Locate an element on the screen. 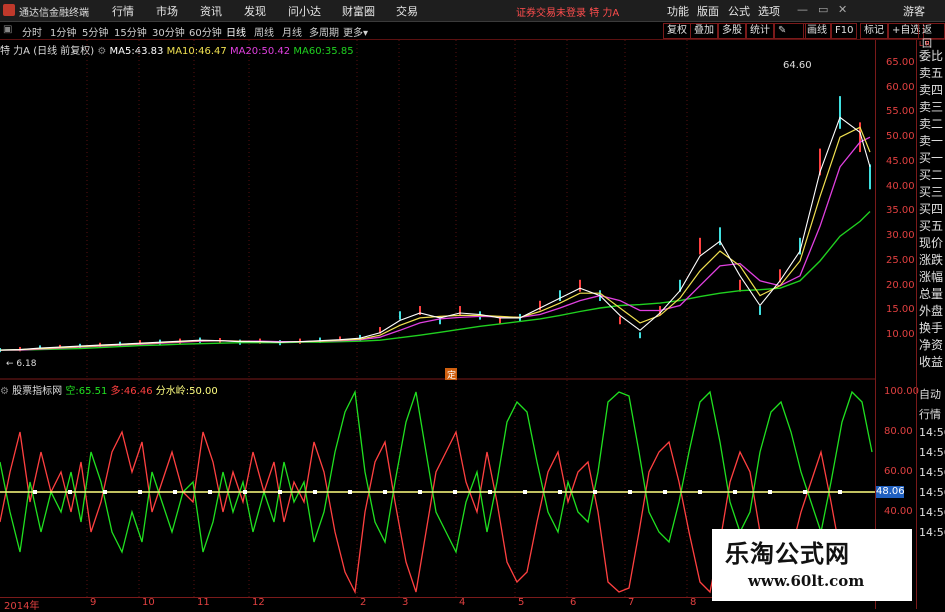 The width and height of the screenshot is (945, 612). y-tick-label-indicator: 40.00 is located at coordinates (898, 511).